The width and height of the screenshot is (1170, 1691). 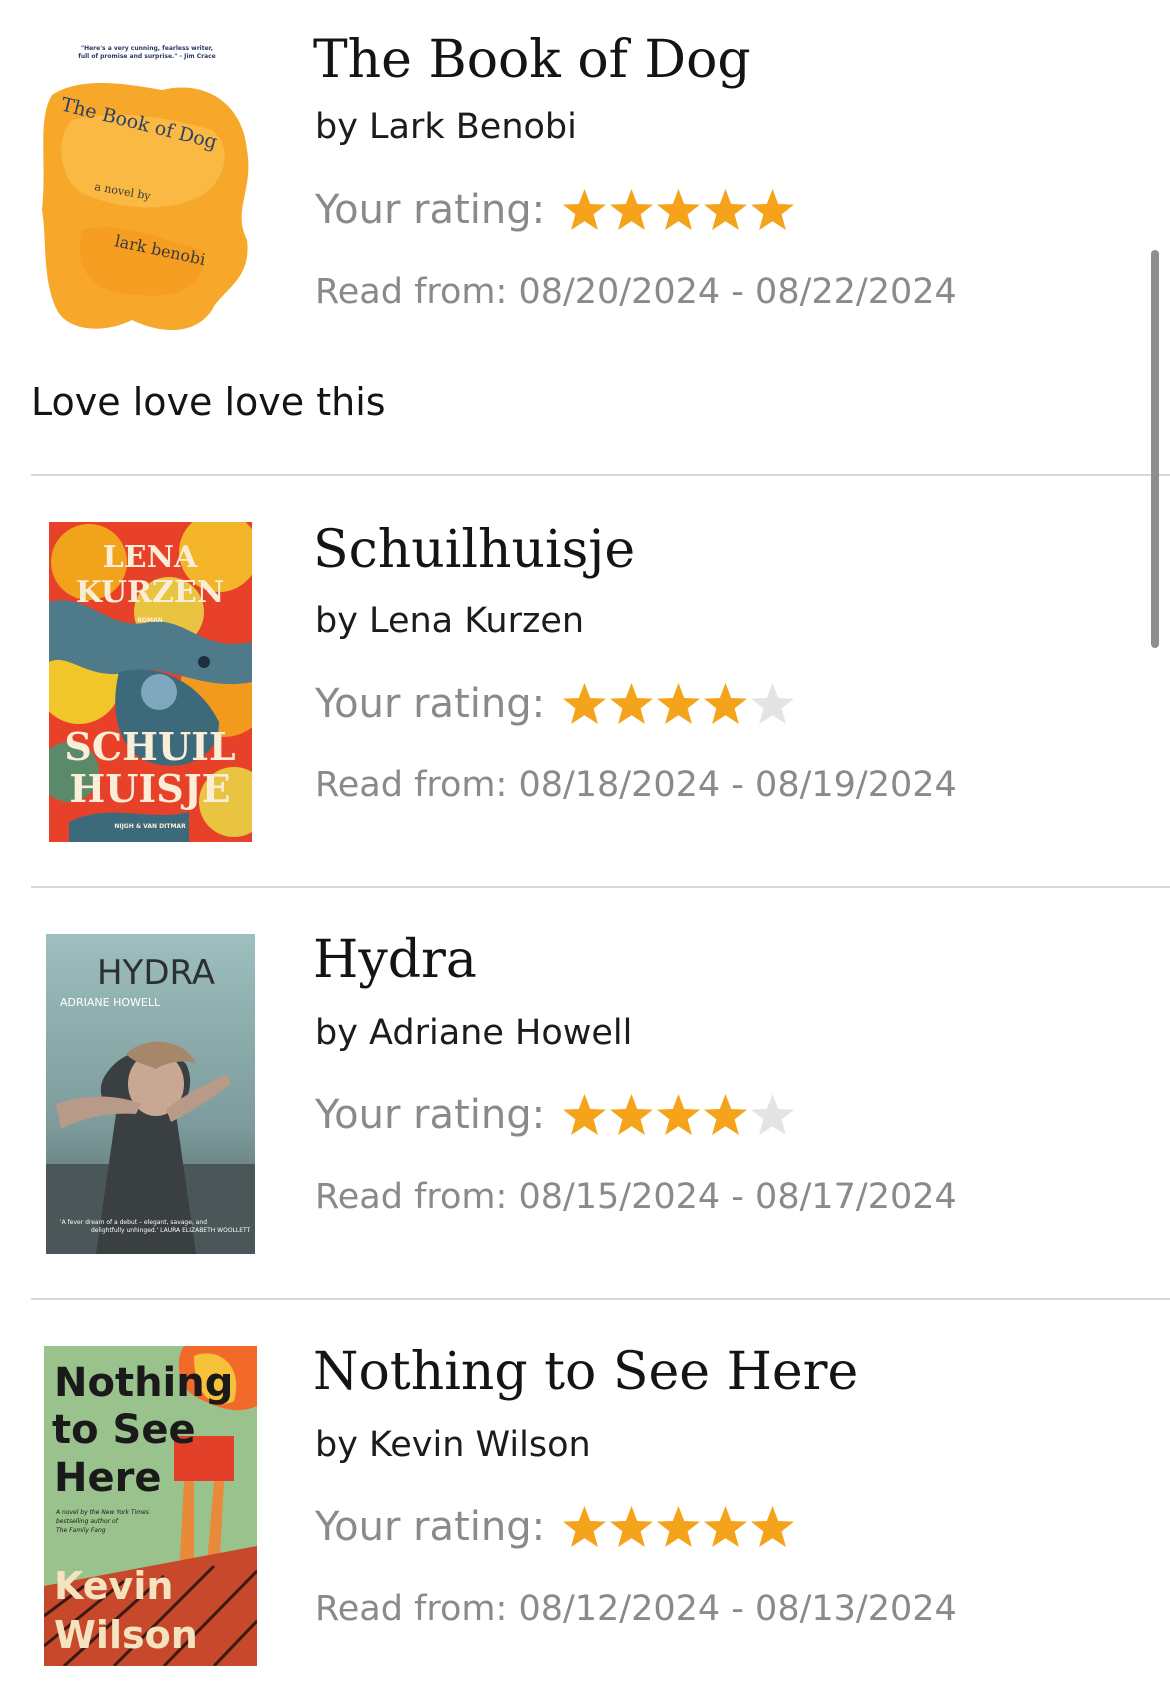 What do you see at coordinates (143, 1383) in the screenshot?
I see `cover-title-line1: Nothing` at bounding box center [143, 1383].